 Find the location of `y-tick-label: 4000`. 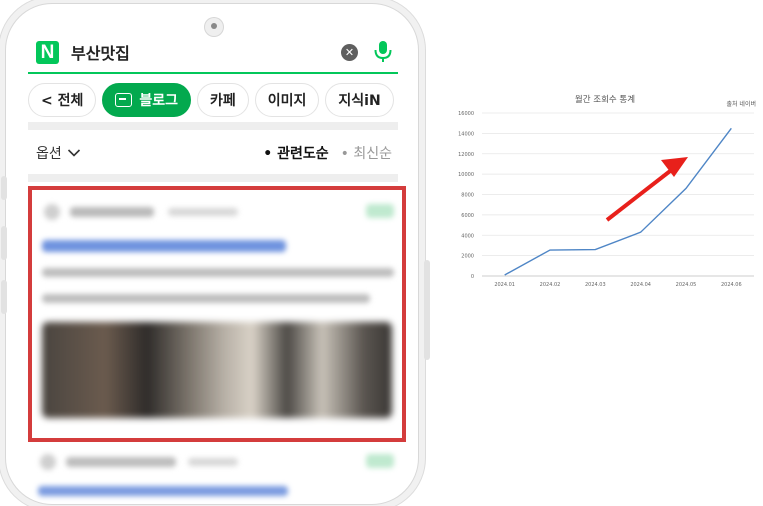

y-tick-label: 4000 is located at coordinates (467, 236).